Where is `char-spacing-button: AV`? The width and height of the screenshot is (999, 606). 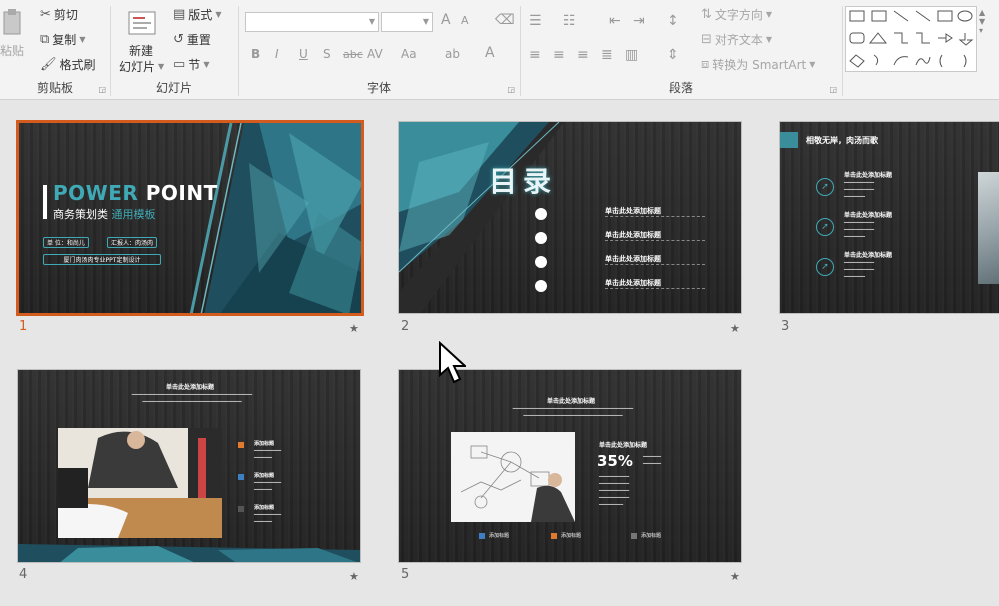
char-spacing-button: AV is located at coordinates (375, 54).